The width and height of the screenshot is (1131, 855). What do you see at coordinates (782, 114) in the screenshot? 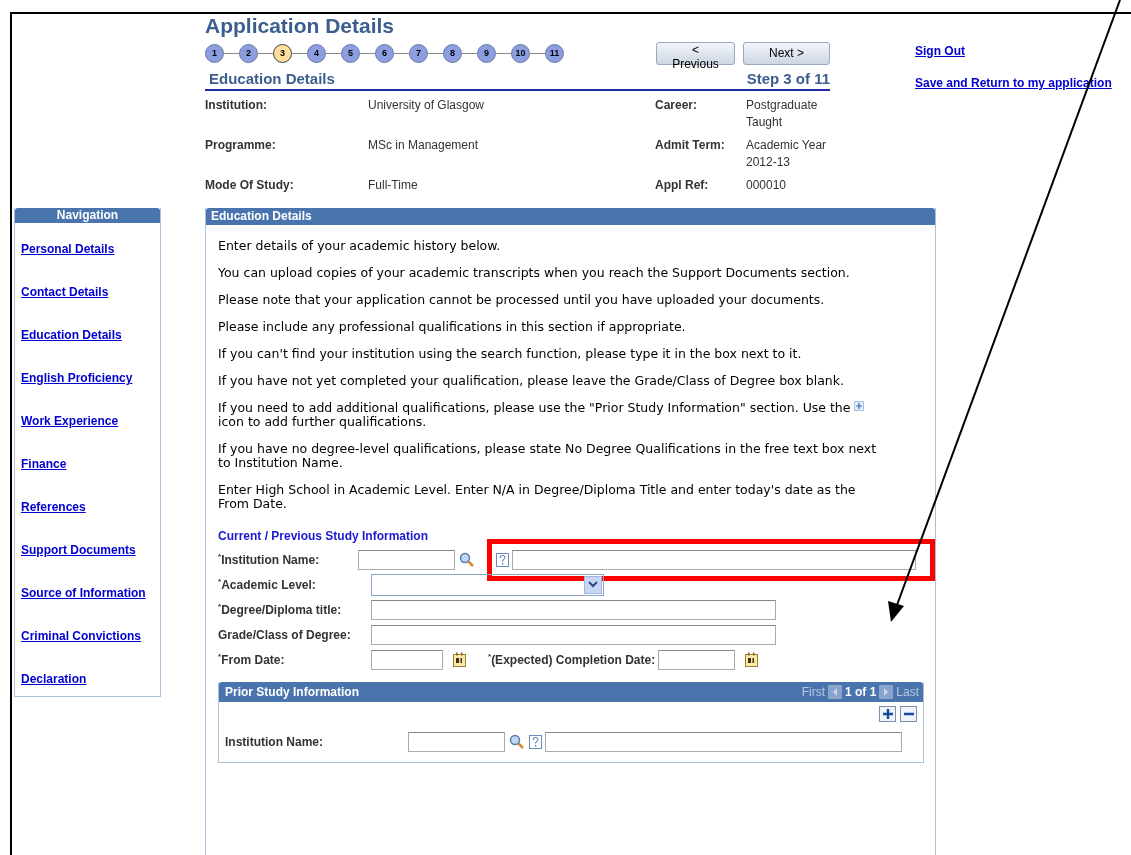
I see `summary-value: Postgraduate Taught` at bounding box center [782, 114].